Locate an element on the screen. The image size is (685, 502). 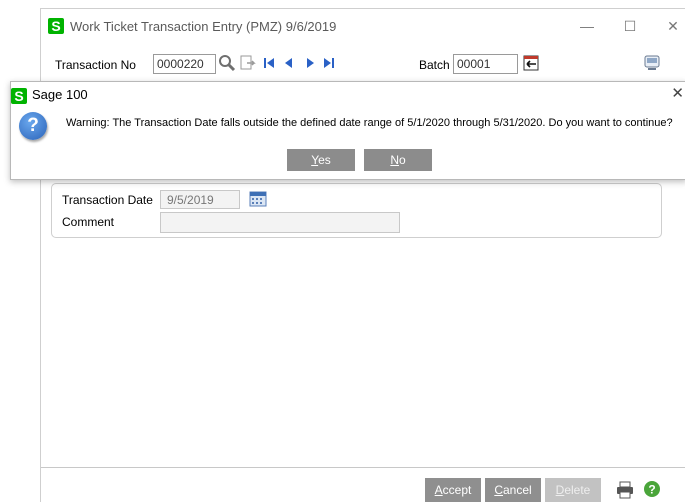
close-button: ✕ is located at coordinates (673, 26).